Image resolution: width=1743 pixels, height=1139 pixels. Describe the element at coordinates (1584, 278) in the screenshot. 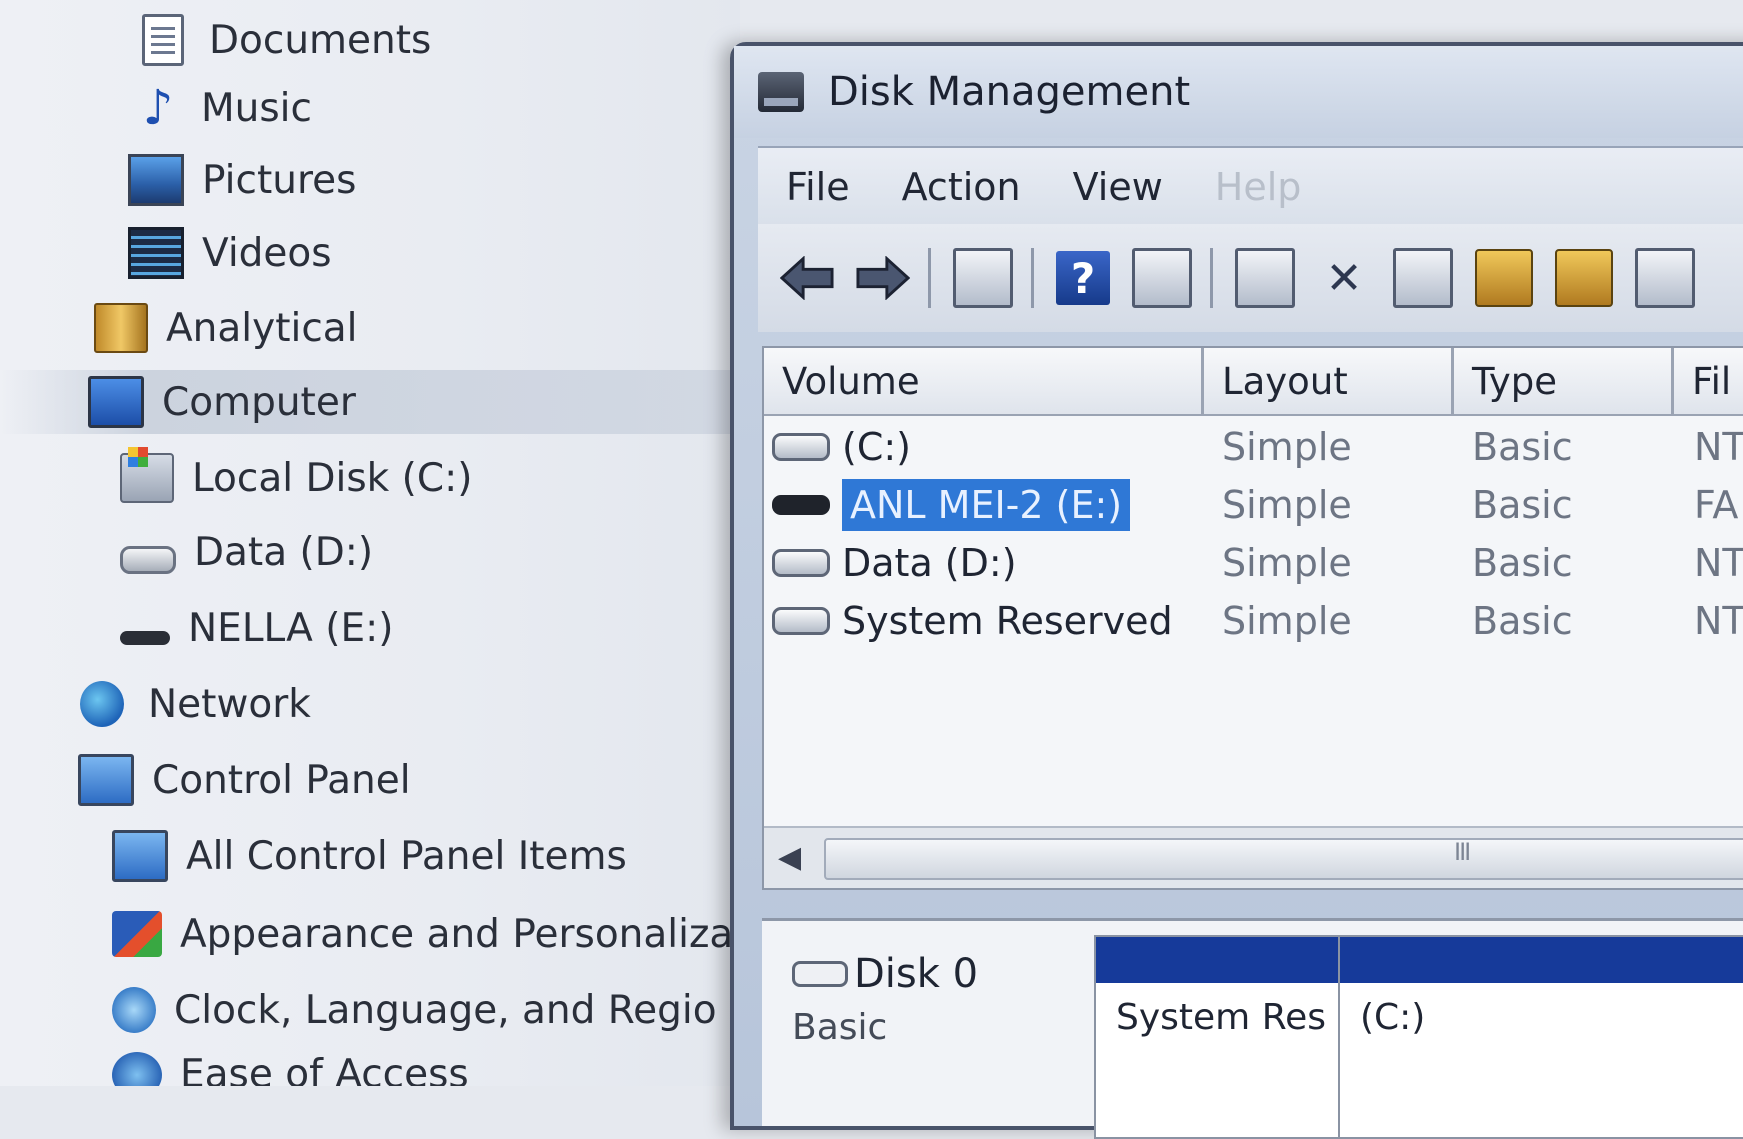

I see `explore-icon` at that location.